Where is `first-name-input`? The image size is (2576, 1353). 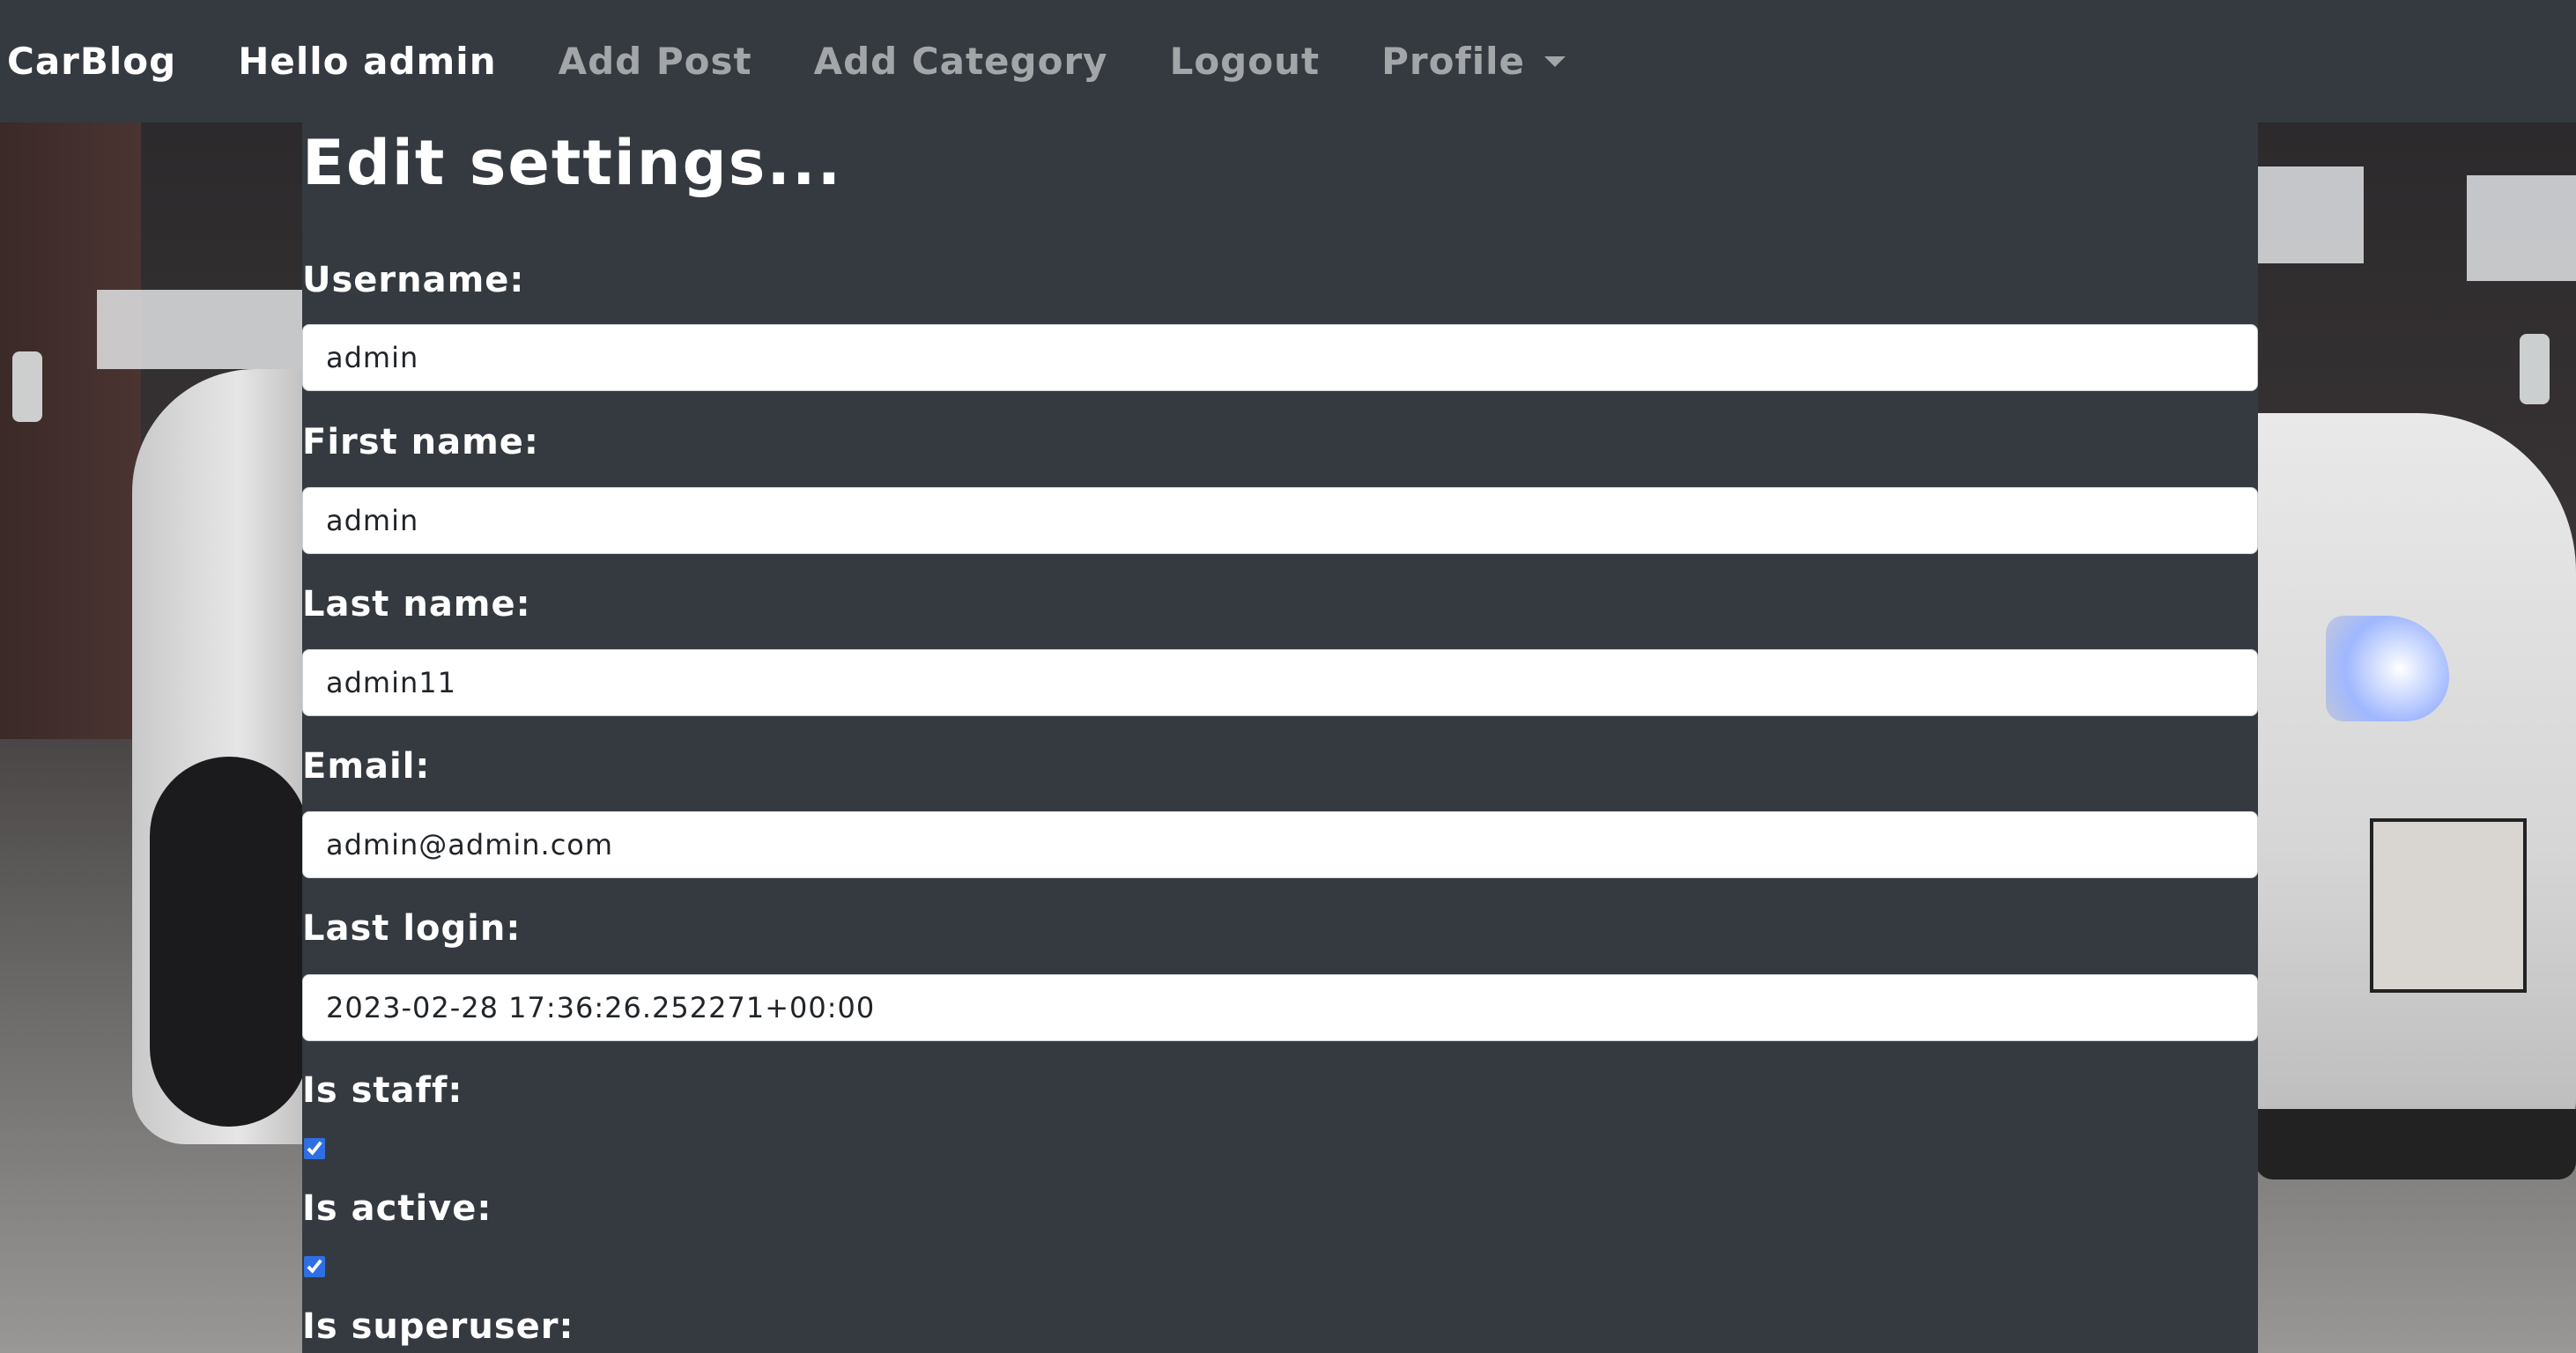
first-name-input is located at coordinates (1280, 520).